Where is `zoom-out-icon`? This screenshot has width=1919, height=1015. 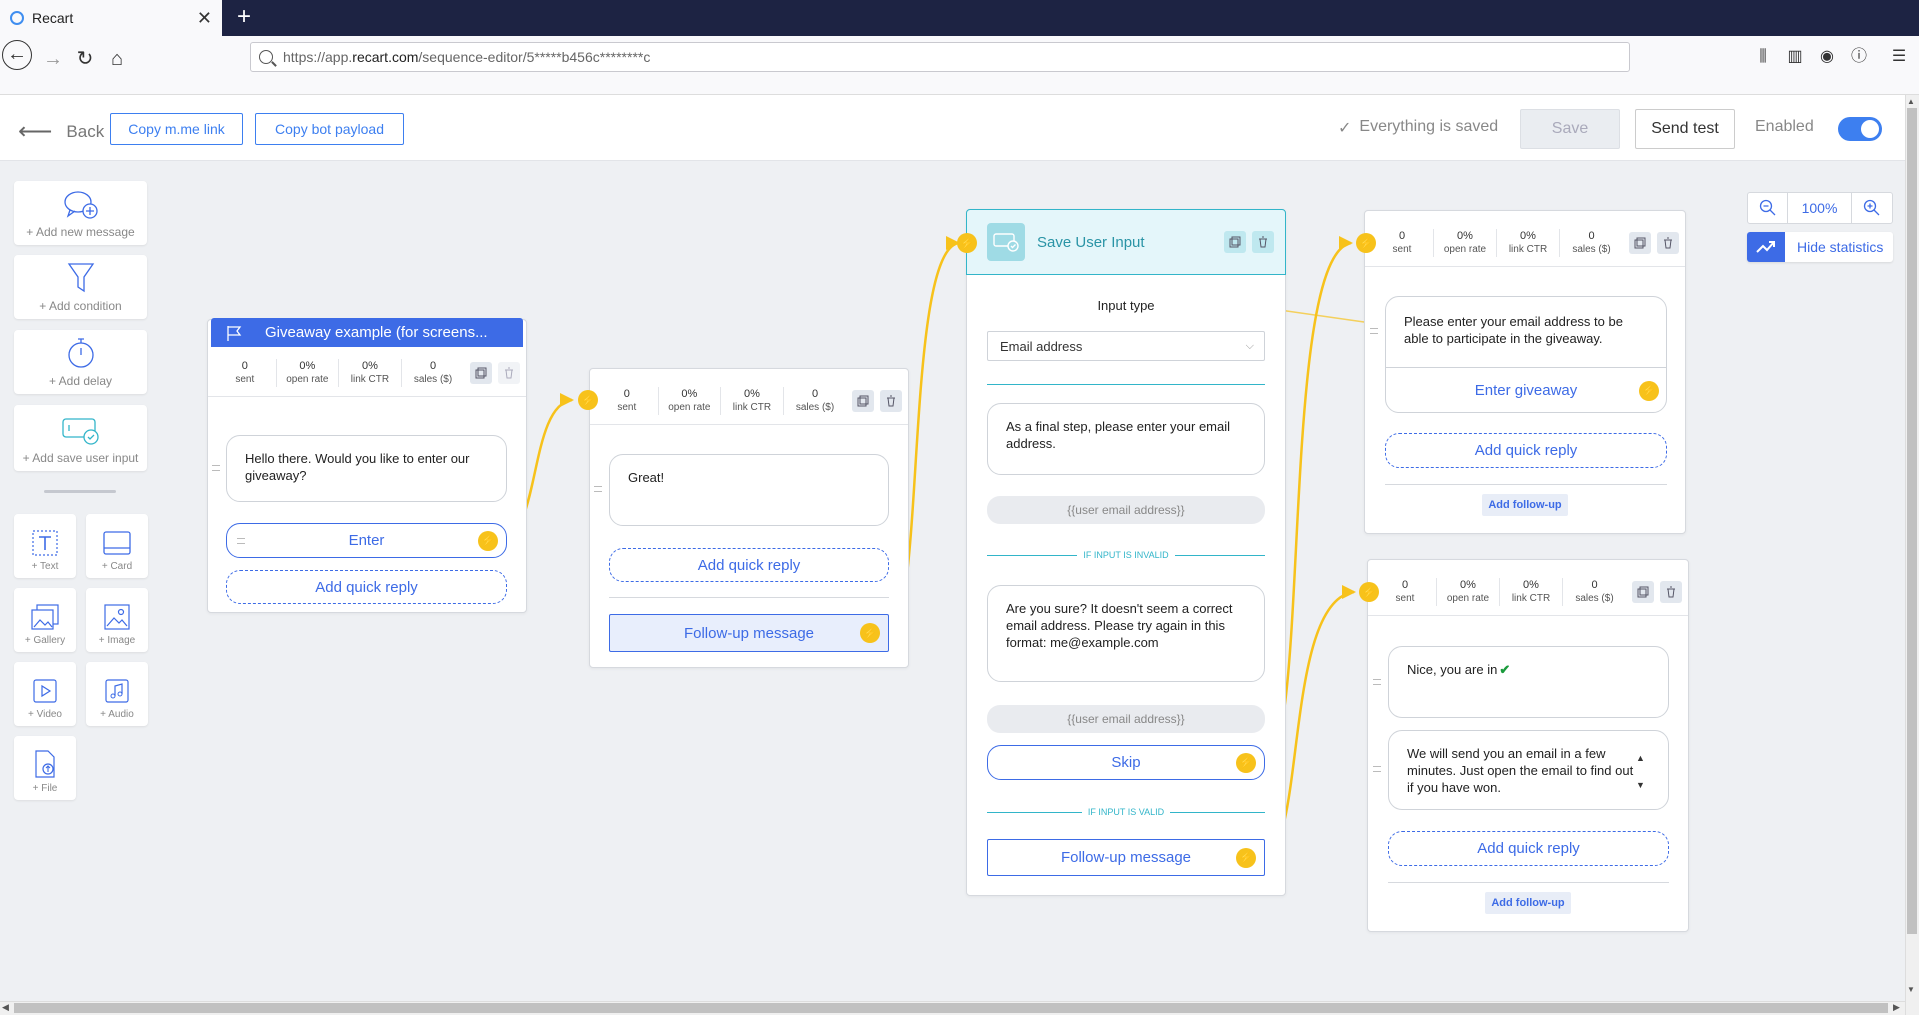 zoom-out-icon is located at coordinates (1768, 208).